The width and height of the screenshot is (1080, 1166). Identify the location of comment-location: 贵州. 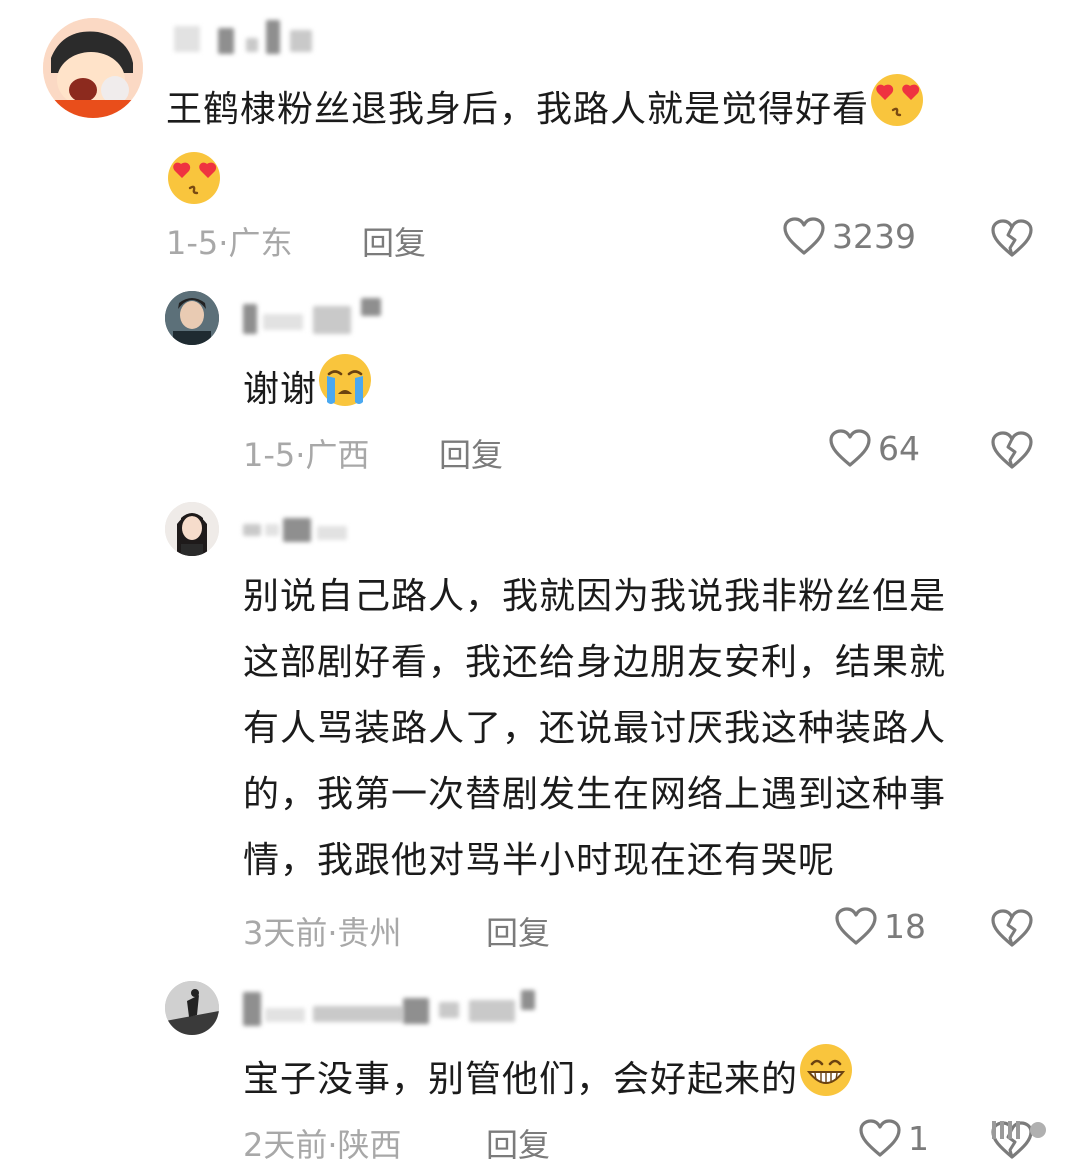
(369, 933).